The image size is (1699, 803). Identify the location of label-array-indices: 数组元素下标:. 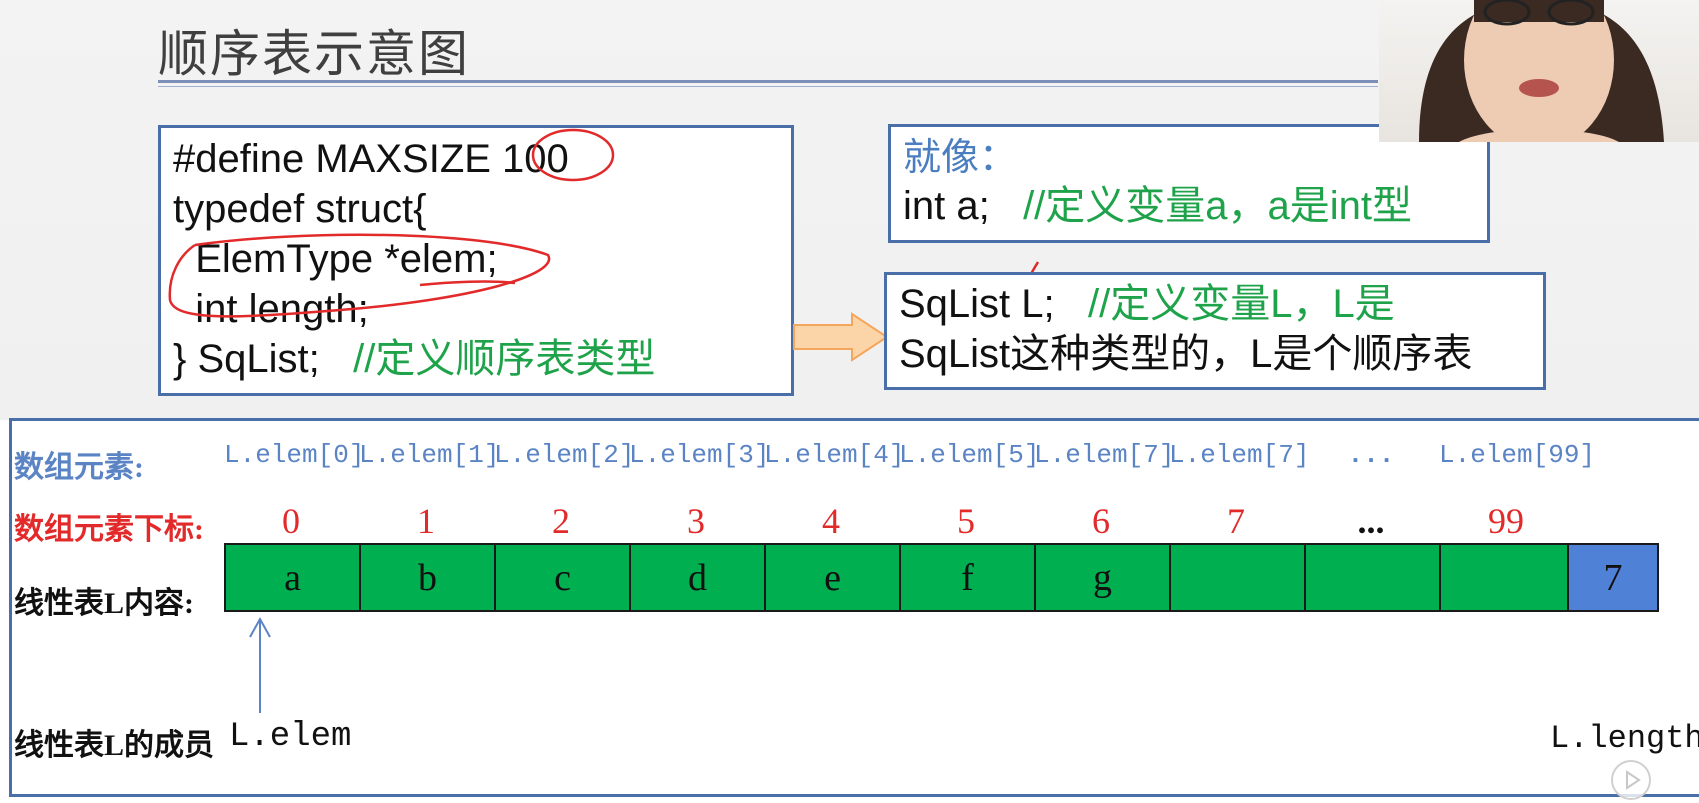
(109, 529).